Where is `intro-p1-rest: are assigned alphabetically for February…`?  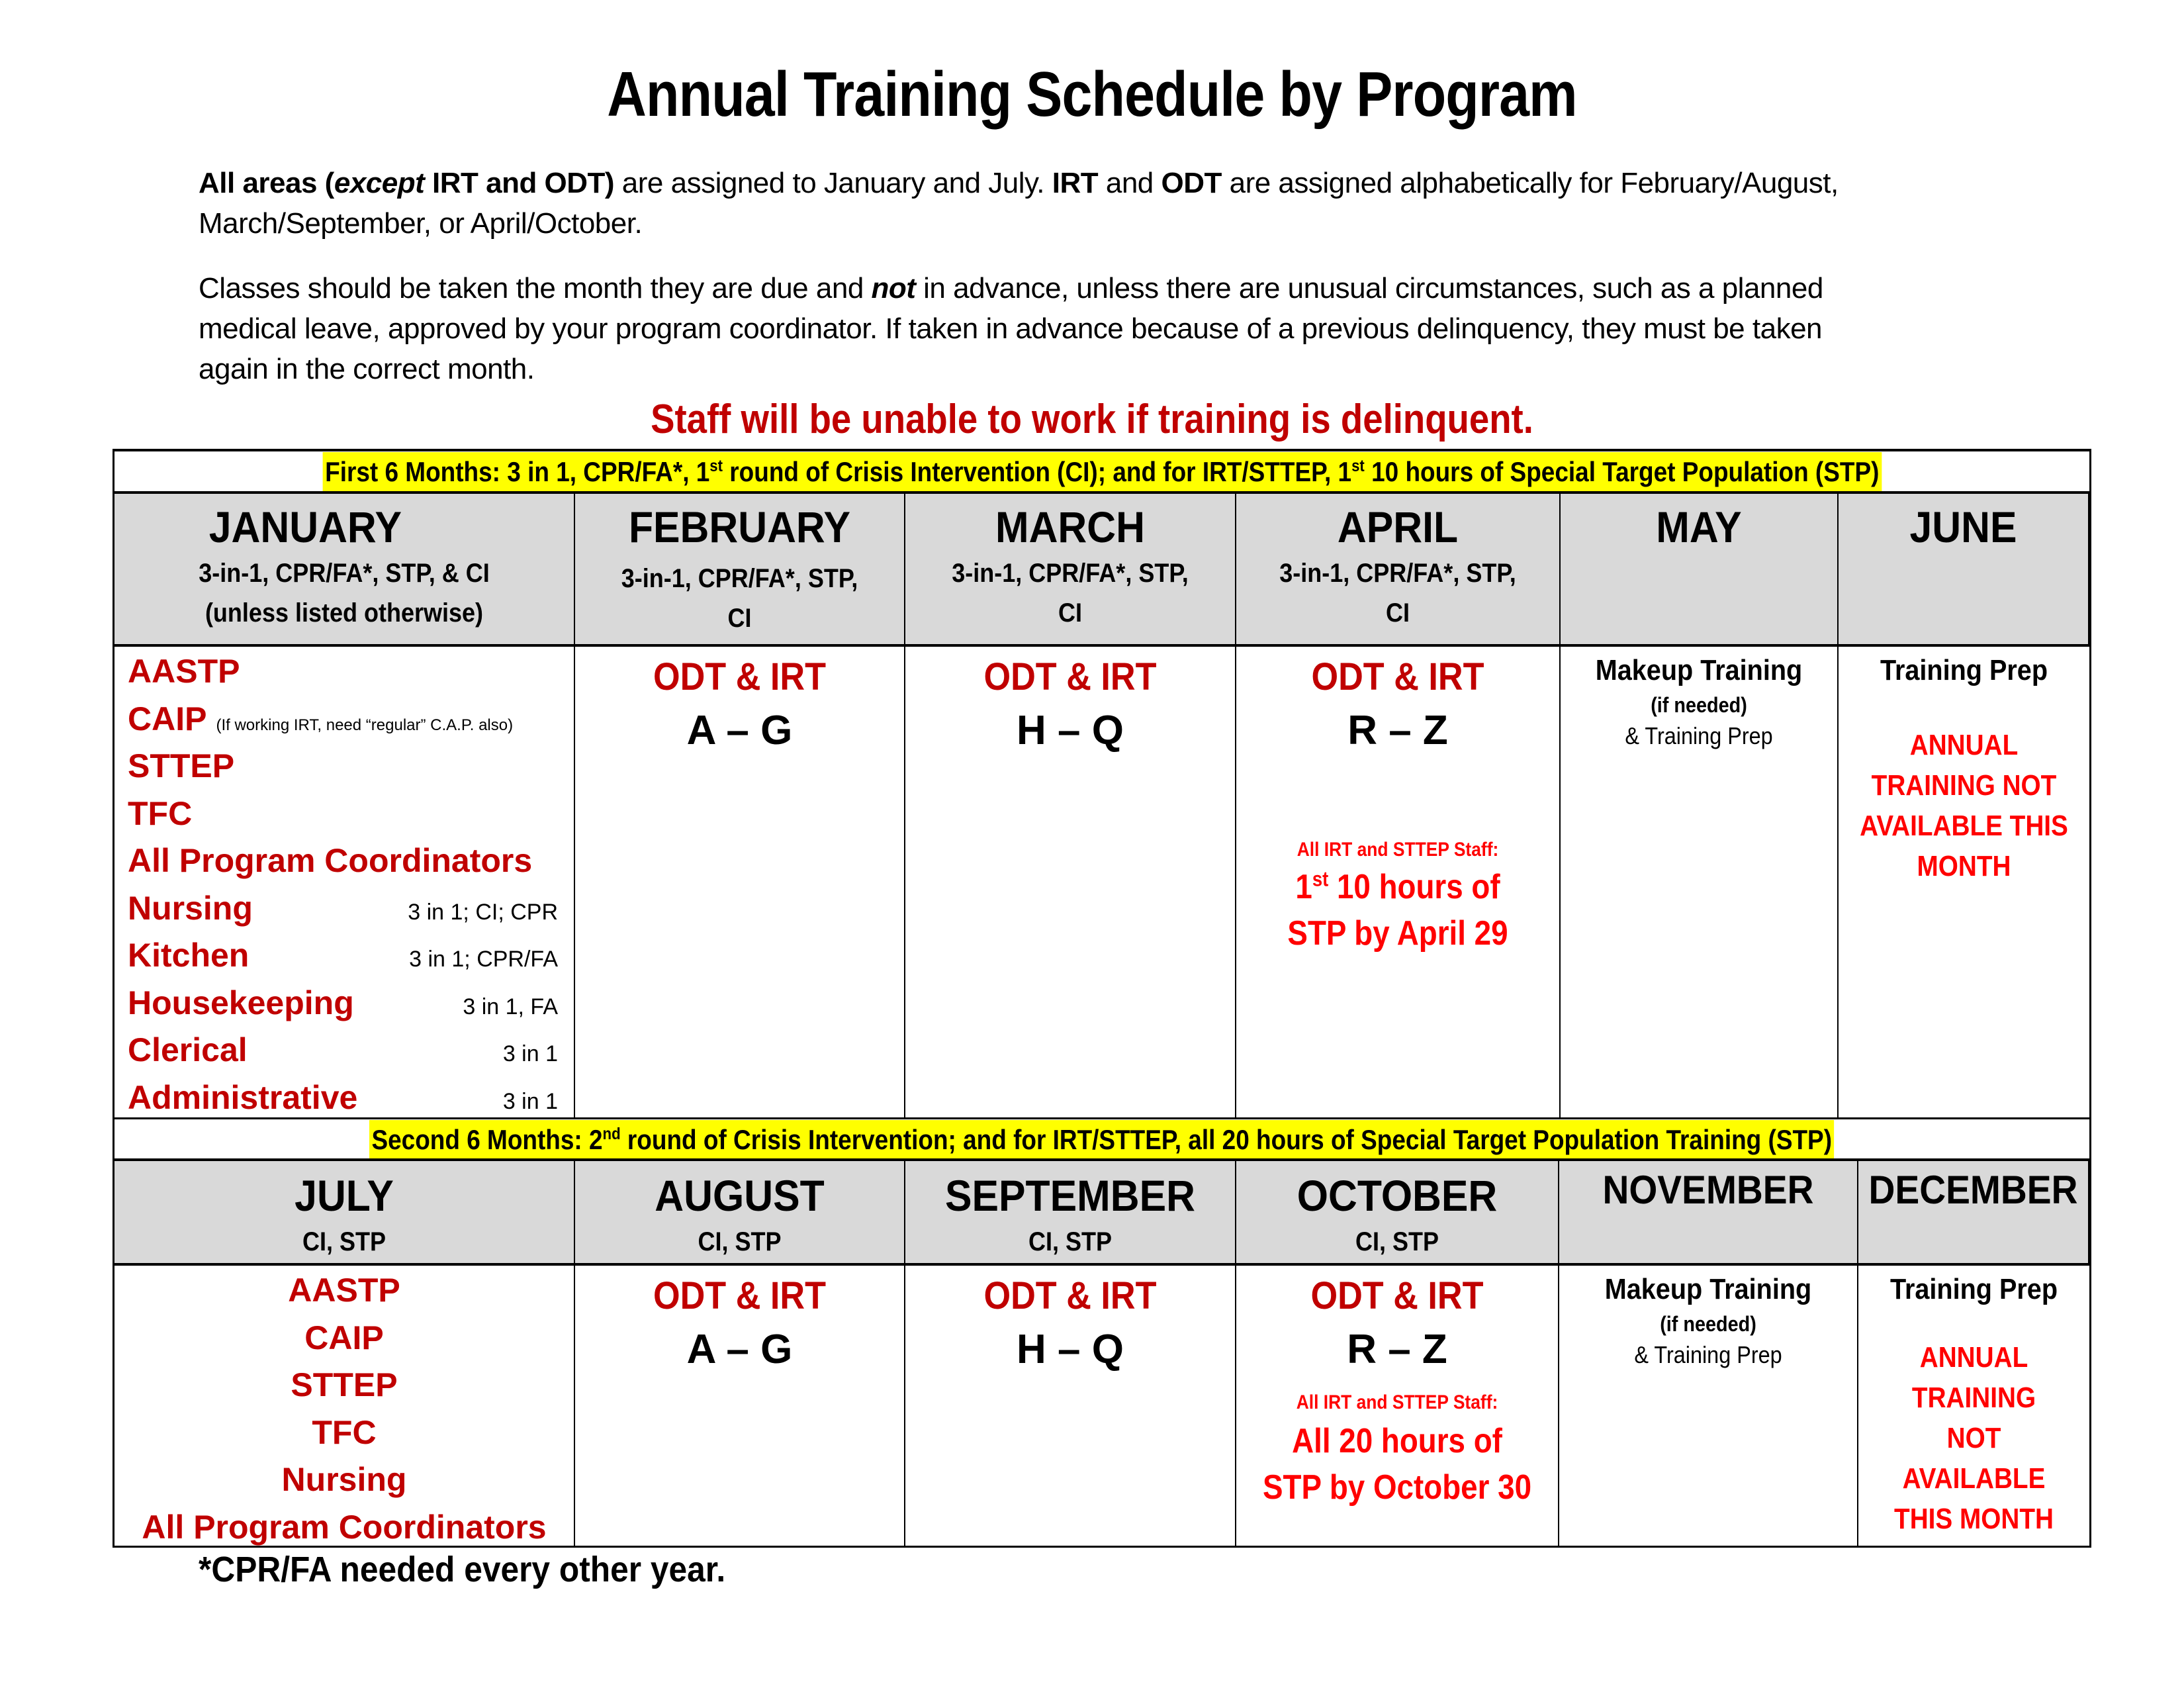
intro-p1-rest: are assigned alphabetically for February… is located at coordinates (1530, 183).